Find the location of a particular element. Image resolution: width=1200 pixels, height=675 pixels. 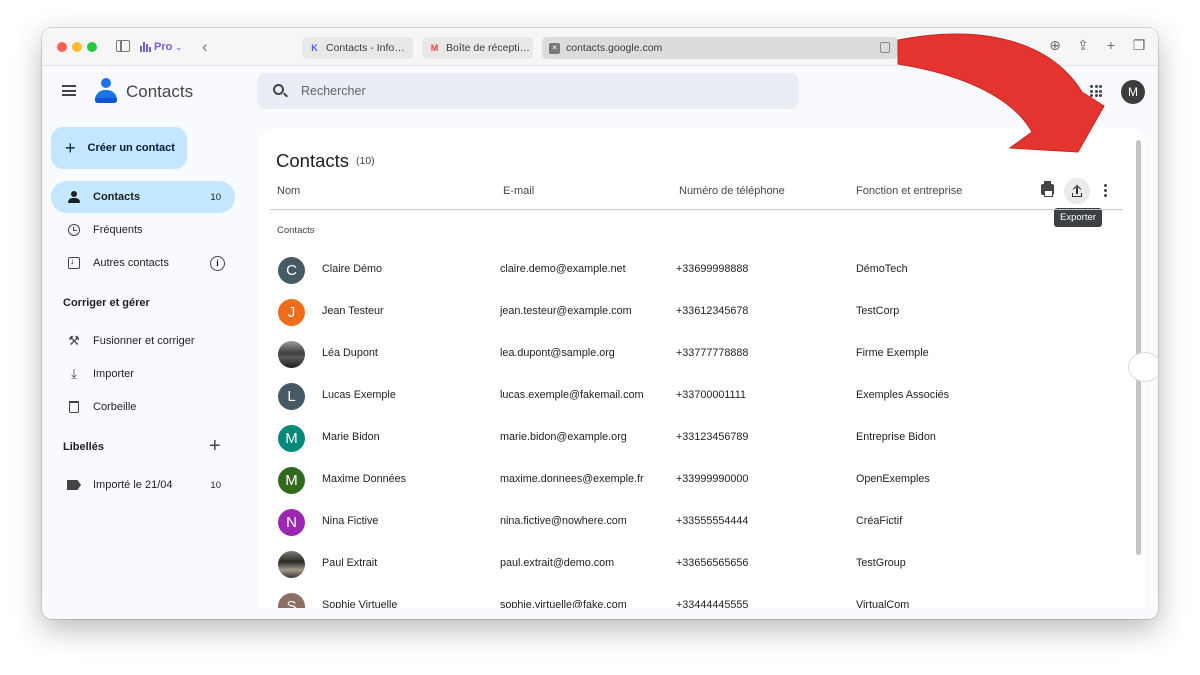

export-button is located at coordinates (1077, 191).